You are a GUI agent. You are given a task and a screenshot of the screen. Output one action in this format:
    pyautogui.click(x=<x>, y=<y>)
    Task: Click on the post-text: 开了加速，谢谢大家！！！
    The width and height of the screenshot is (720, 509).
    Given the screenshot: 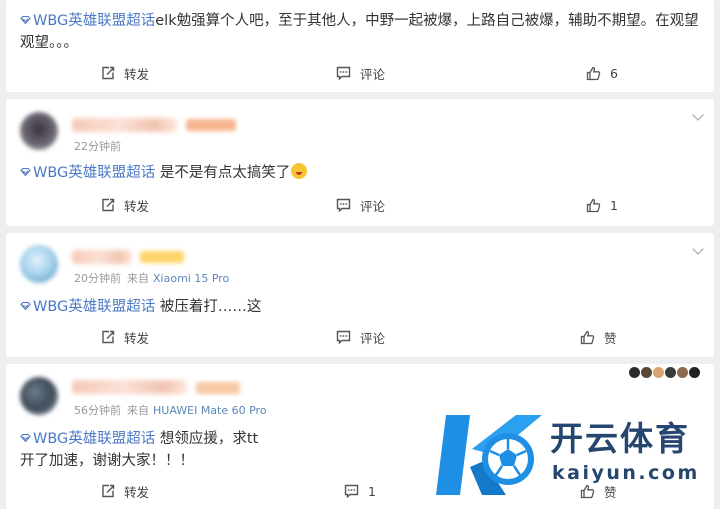 What is the action you would take?
    pyautogui.click(x=107, y=461)
    